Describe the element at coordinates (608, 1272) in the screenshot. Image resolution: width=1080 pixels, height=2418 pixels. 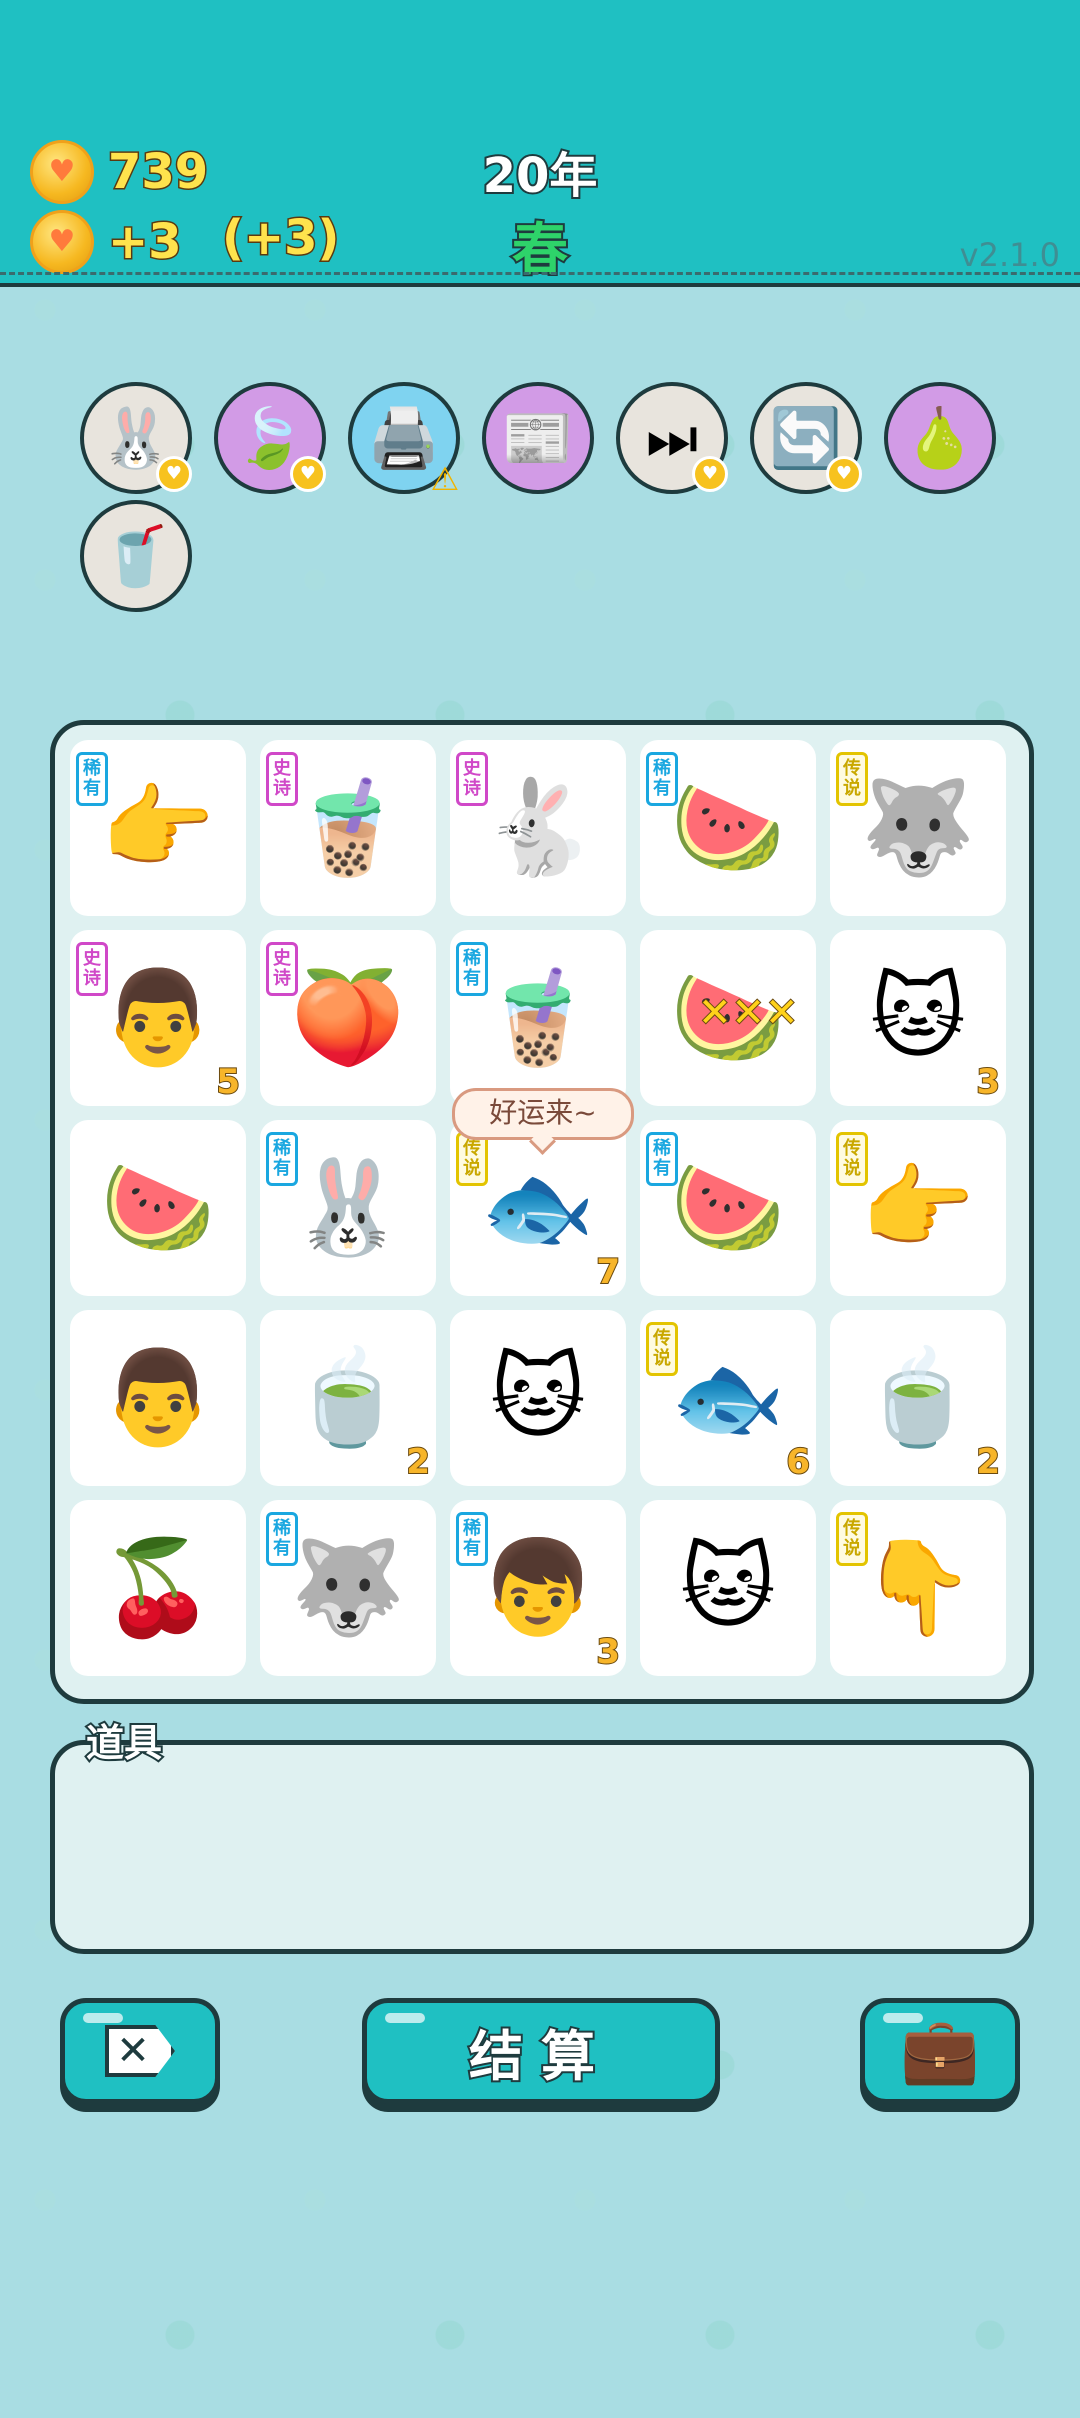
I see `symbol-count: 7` at that location.